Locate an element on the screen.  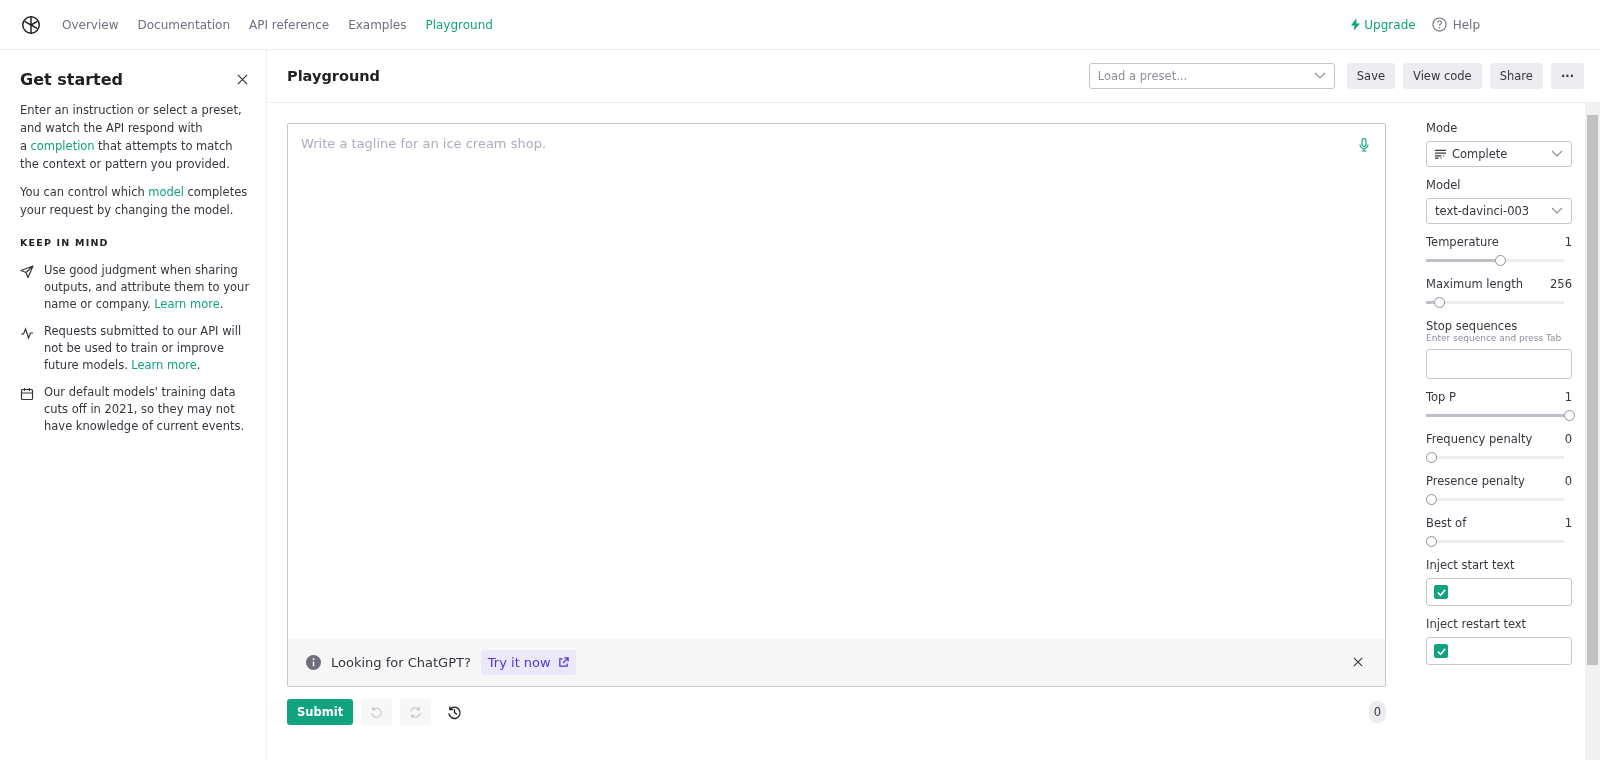
section-title: KEEP IN MIND is located at coordinates (65, 242).